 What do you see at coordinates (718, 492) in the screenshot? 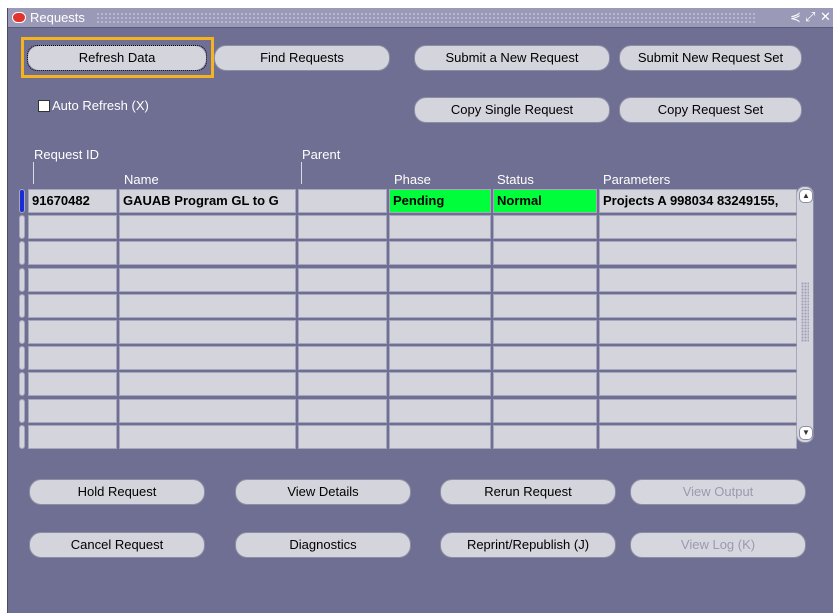
I see `view-output-button: View Output` at bounding box center [718, 492].